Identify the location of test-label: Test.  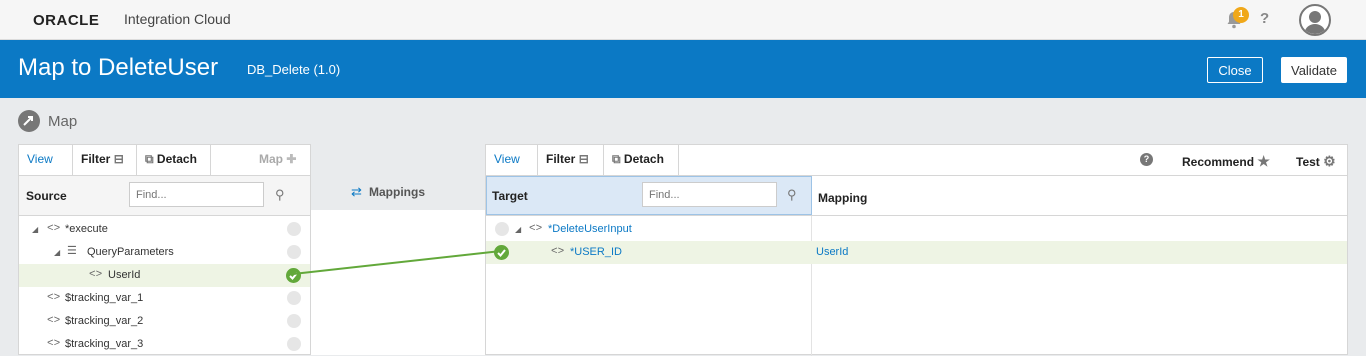
(1308, 162).